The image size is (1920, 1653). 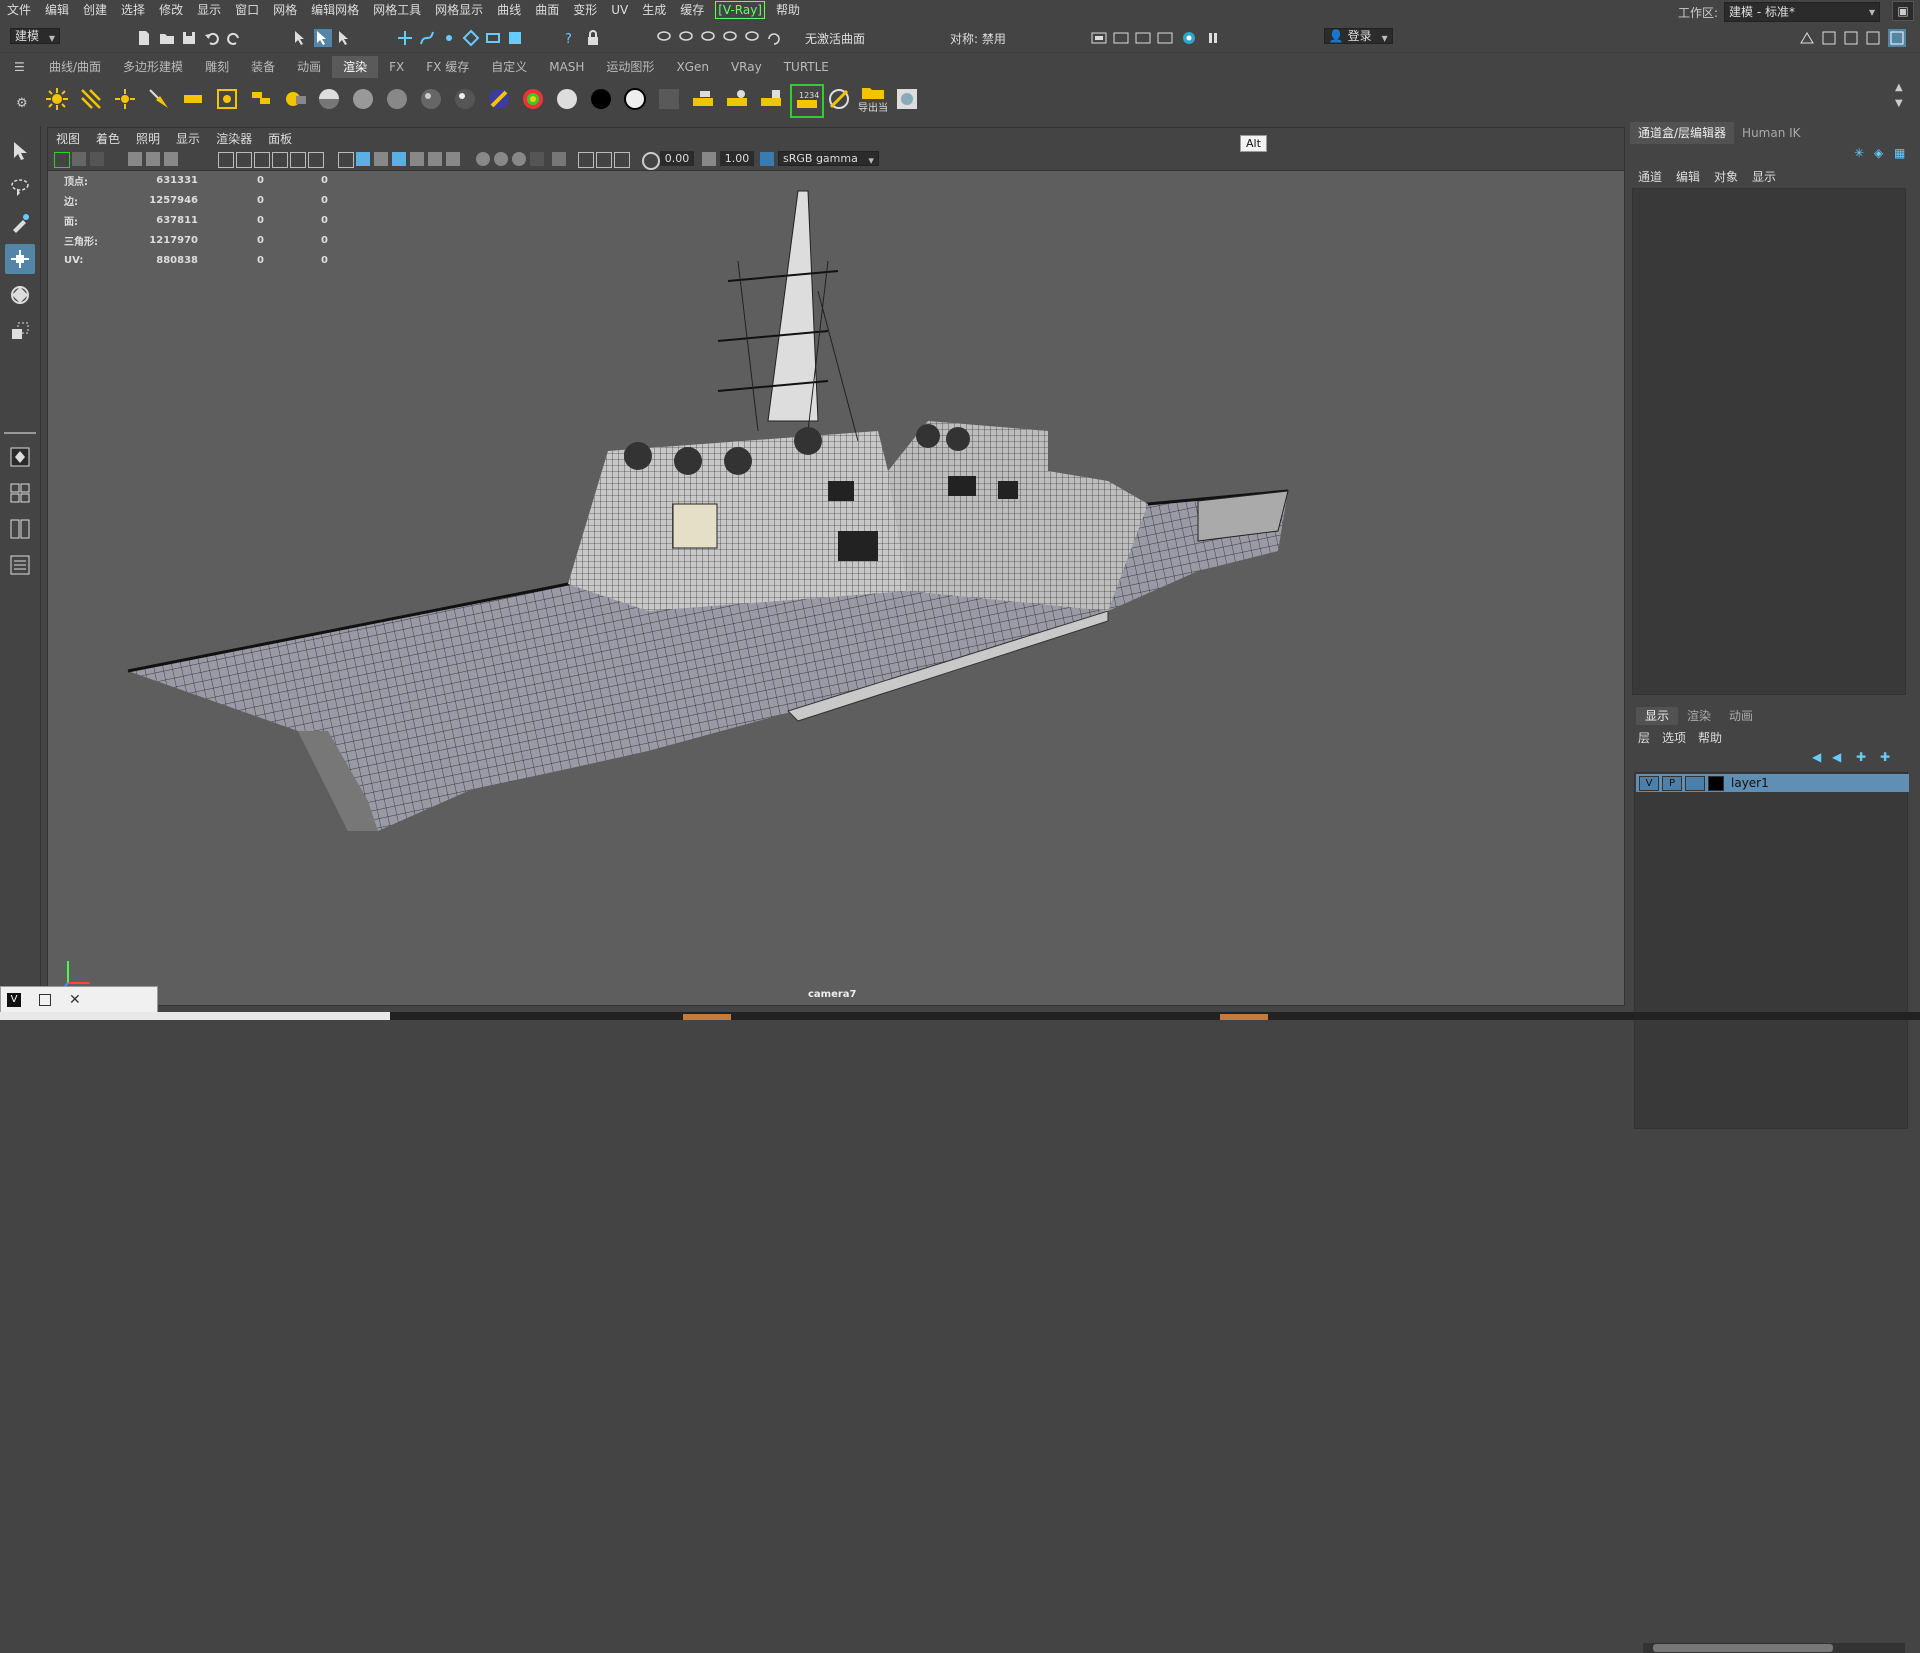 I want to click on lasso-tool-icon, so click(x=20, y=187).